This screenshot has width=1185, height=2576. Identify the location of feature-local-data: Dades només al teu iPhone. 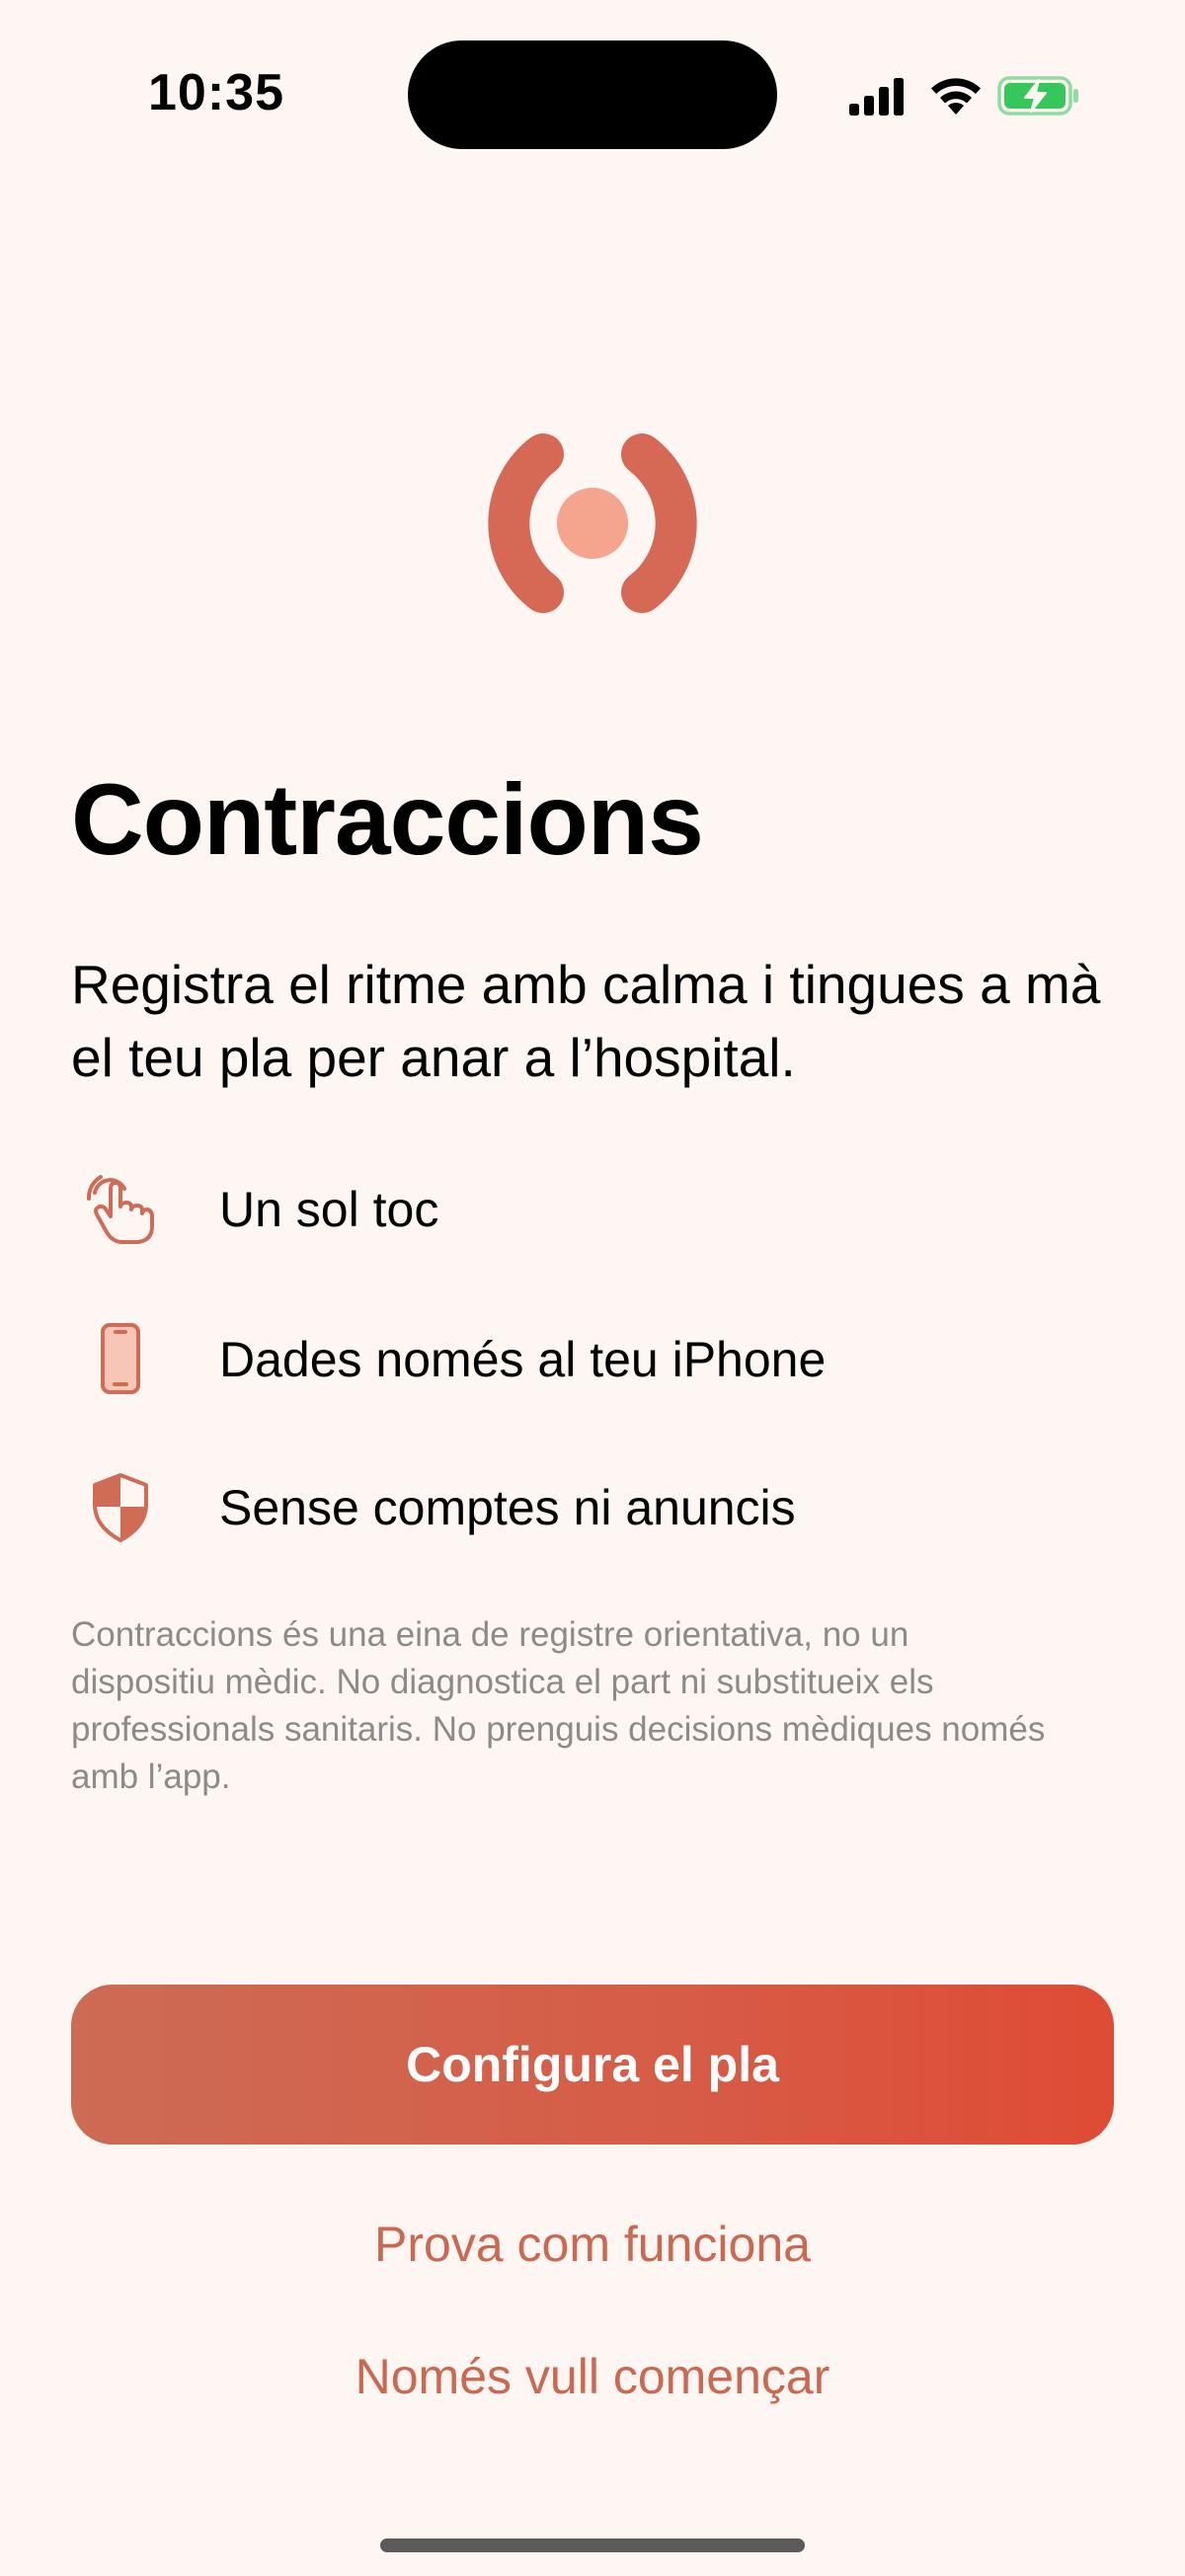
(595, 1358).